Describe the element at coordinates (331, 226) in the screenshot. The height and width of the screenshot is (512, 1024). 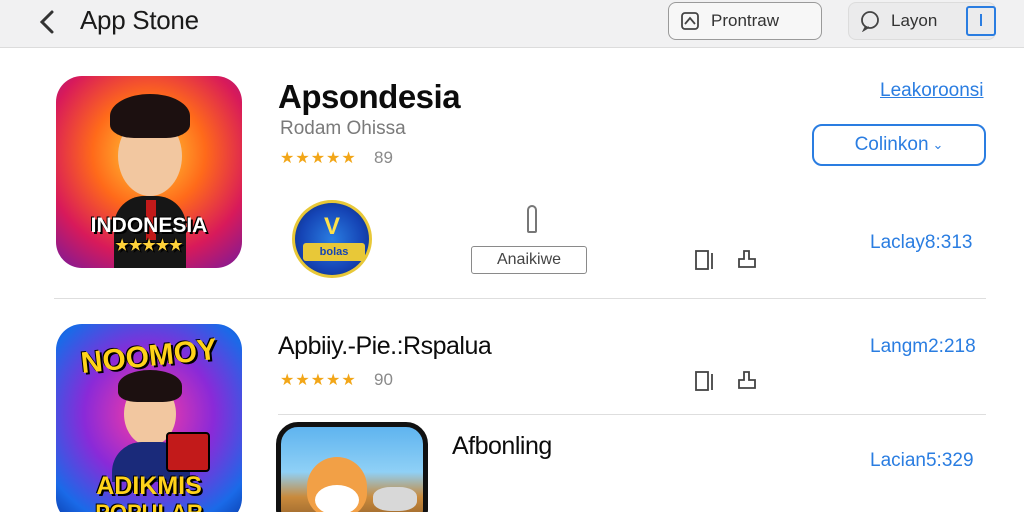
I see `badge-letter: V` at that location.